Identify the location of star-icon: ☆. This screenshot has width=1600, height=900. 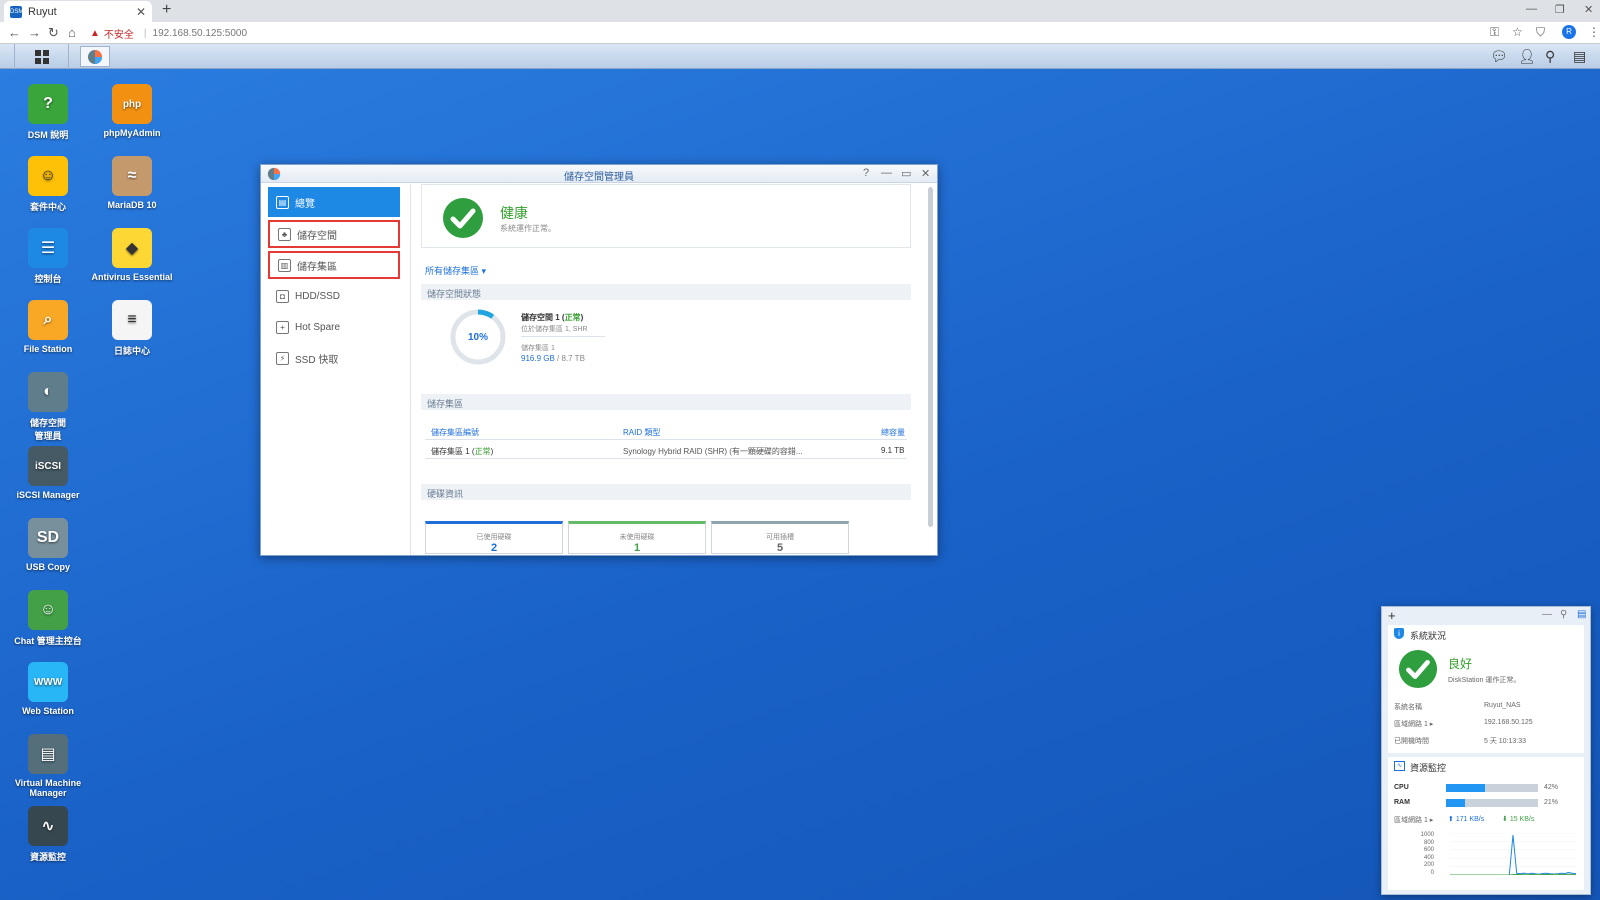
(1517, 32).